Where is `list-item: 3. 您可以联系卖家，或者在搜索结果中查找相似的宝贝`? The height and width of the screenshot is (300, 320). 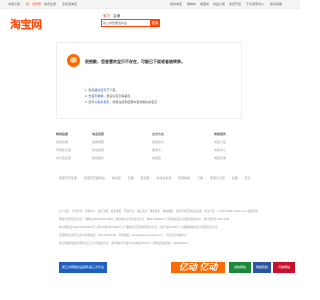
list-item: 3. 您可以联系卖家，或者在搜索结果中查找相似的宝贝 is located at coordinates (121, 102).